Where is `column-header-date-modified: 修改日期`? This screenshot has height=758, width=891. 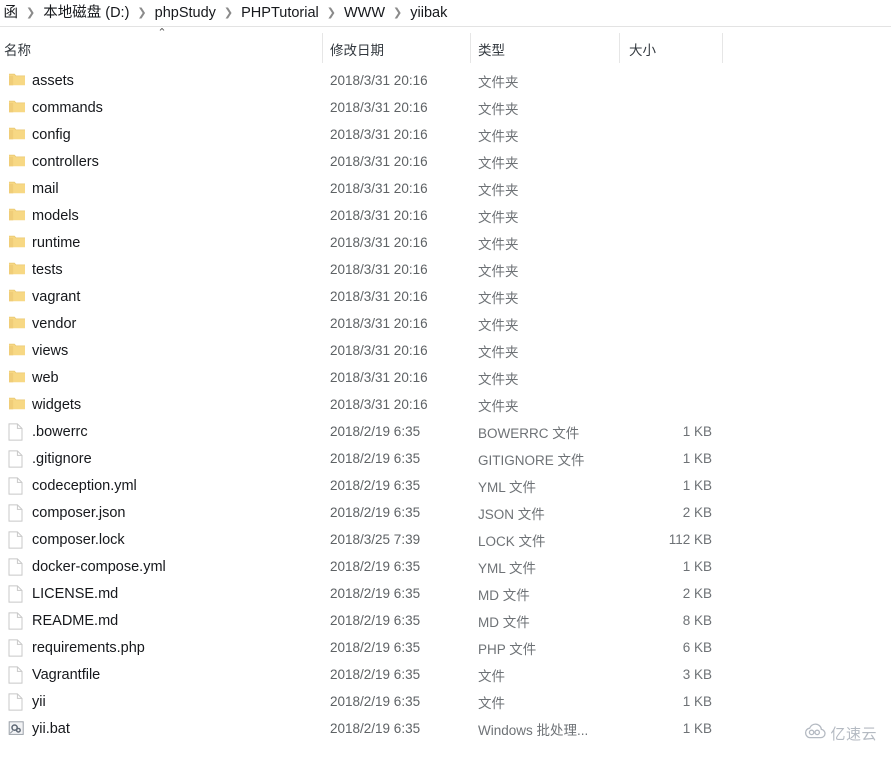
column-header-date-modified: 修改日期 is located at coordinates (357, 49).